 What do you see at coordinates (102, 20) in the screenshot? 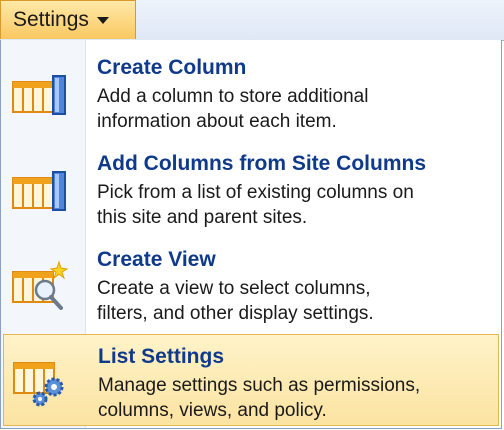
I see `chevron-down-icon` at bounding box center [102, 20].